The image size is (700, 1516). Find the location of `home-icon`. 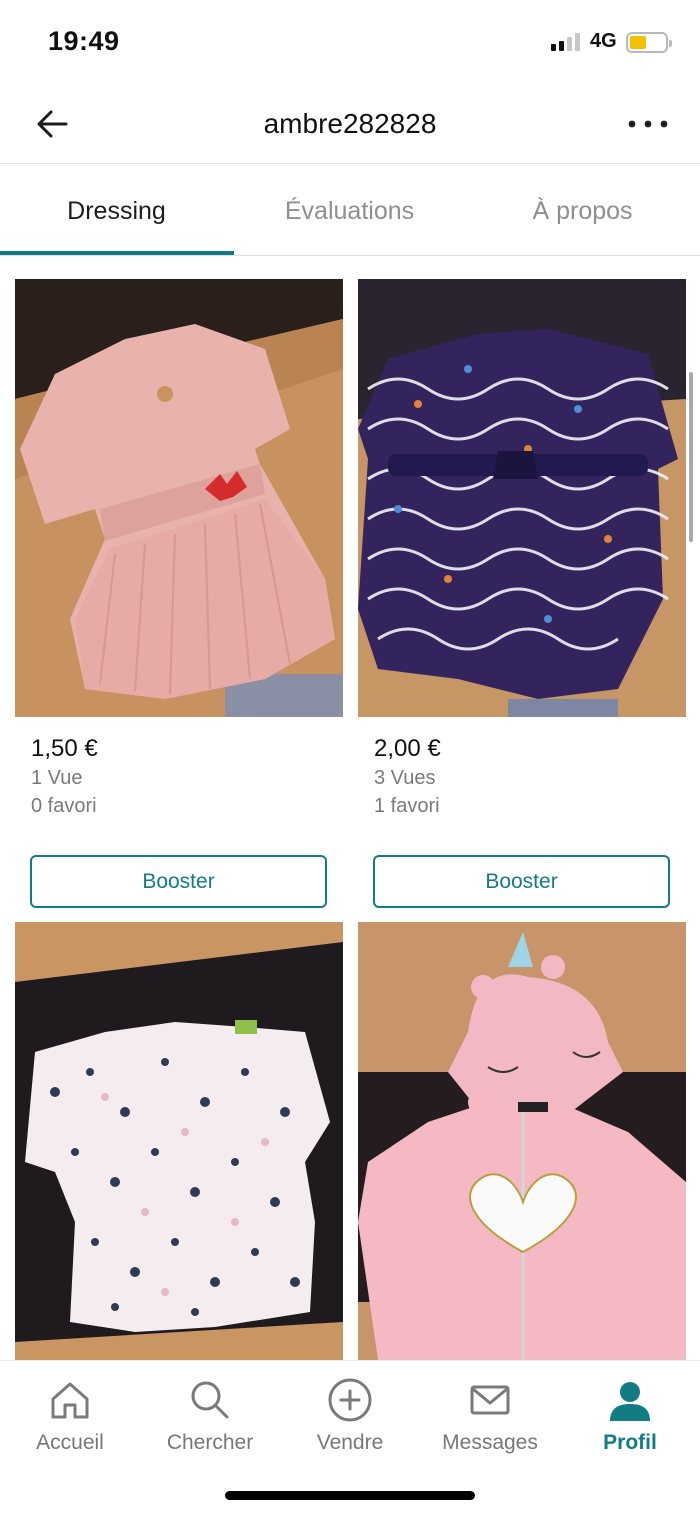

home-icon is located at coordinates (70, 1400).